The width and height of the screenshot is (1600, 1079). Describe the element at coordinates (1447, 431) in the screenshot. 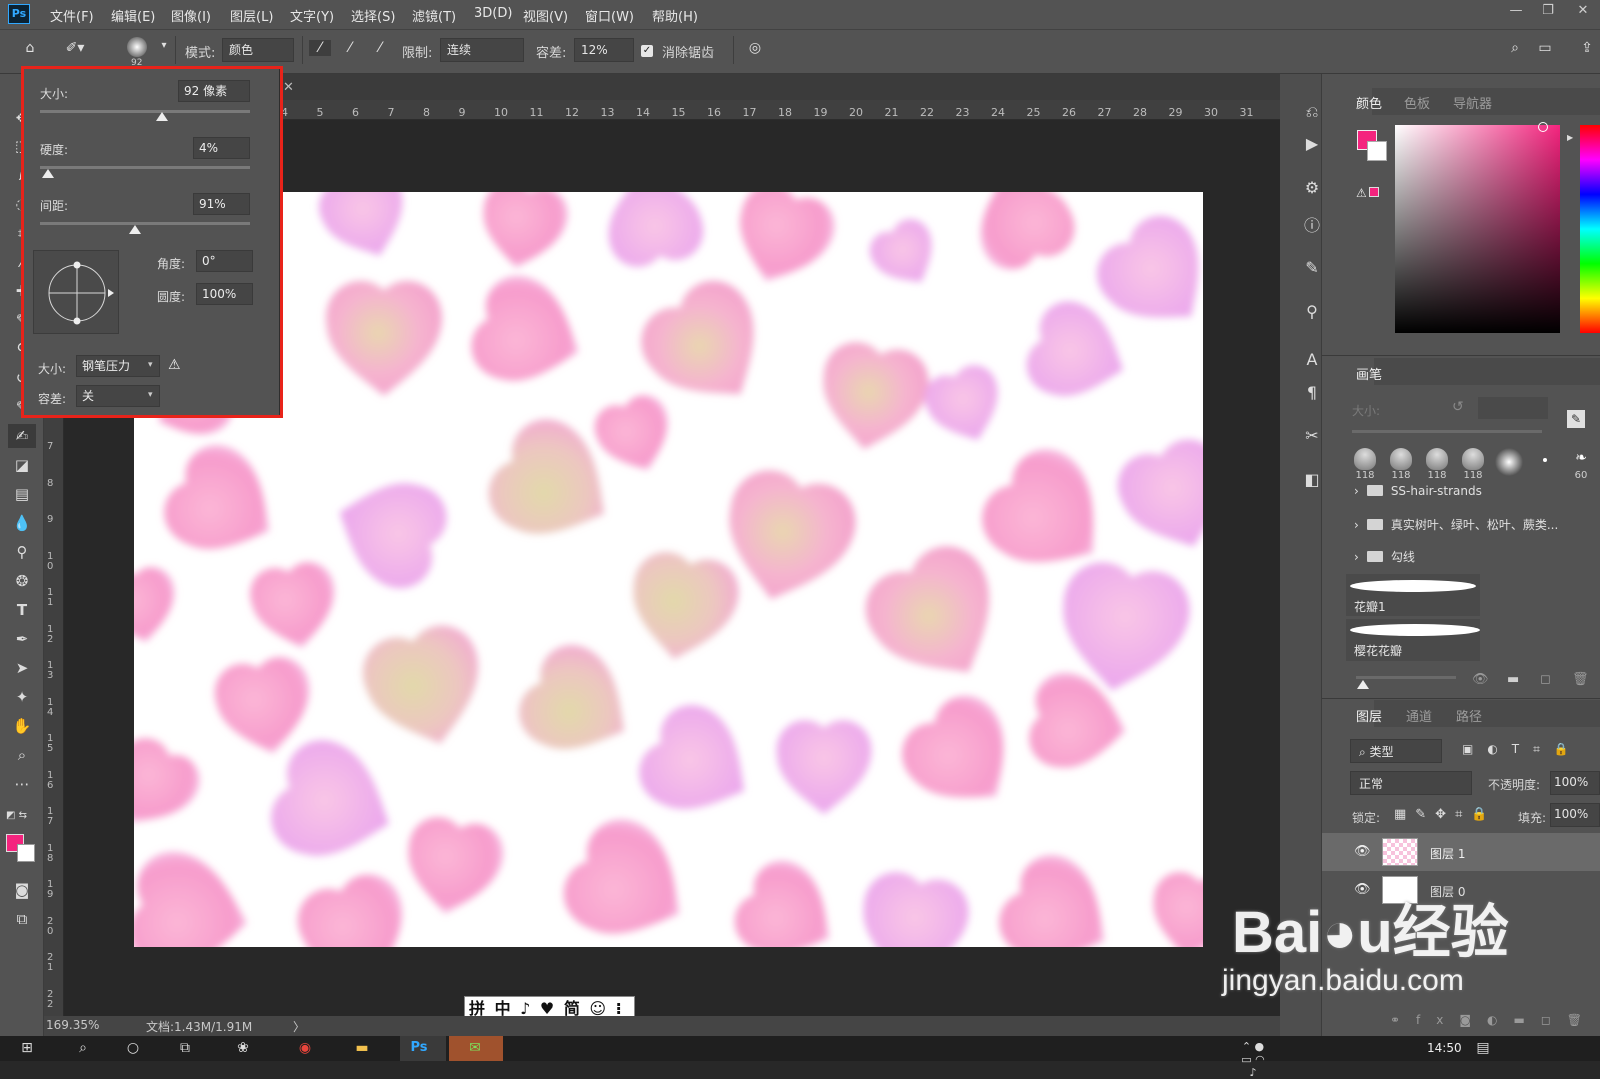

I see `brush-size-slider` at that location.